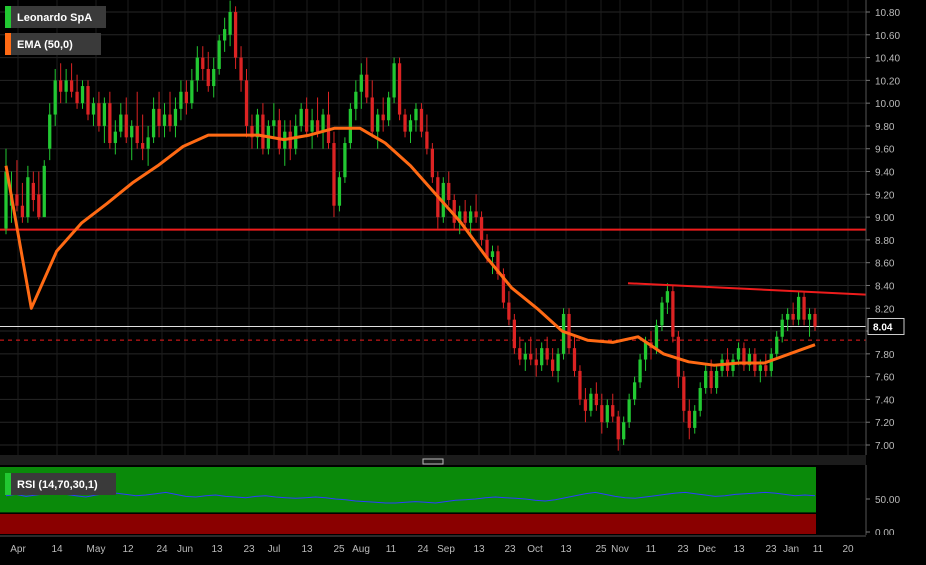 The image size is (926, 565). I want to click on legend-ema-swatch, so click(8, 44).